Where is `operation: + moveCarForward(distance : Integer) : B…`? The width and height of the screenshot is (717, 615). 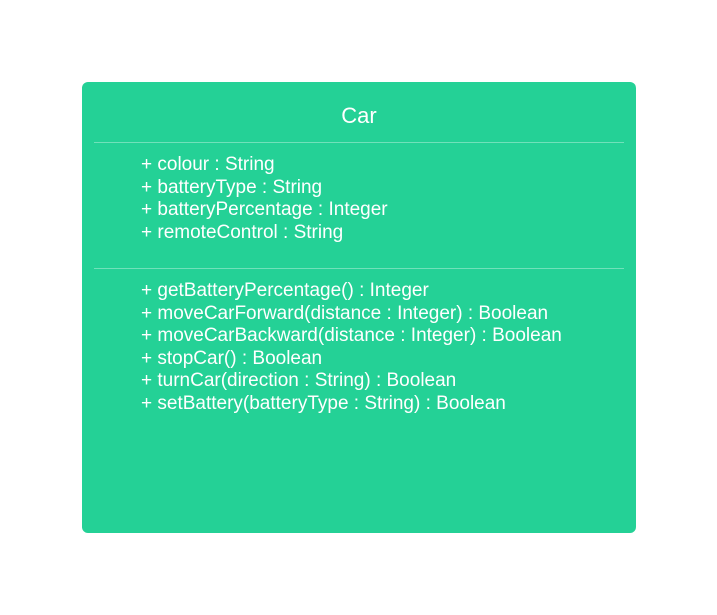
operation: + moveCarForward(distance : Integer) : B… is located at coordinates (345, 313).